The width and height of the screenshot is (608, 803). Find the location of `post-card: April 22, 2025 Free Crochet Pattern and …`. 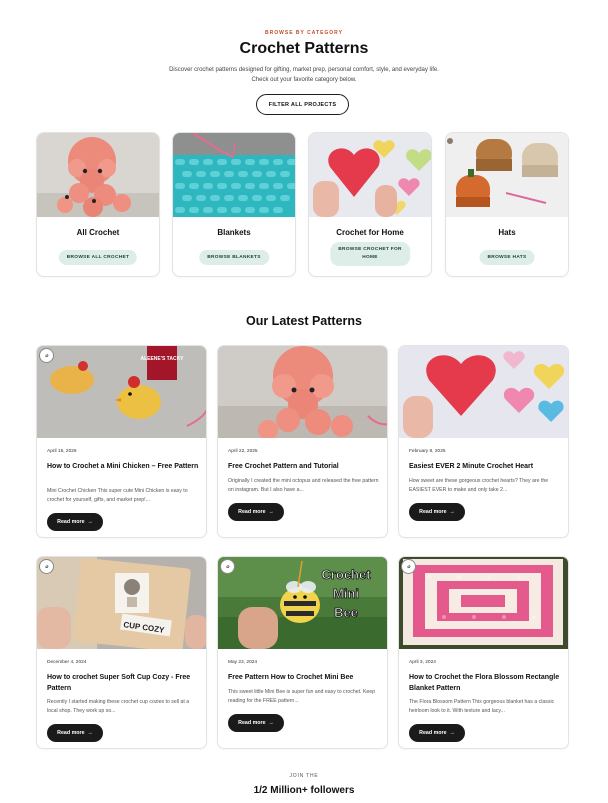

post-card: April 22, 2025 Free Crochet Pattern and … is located at coordinates (302, 441).